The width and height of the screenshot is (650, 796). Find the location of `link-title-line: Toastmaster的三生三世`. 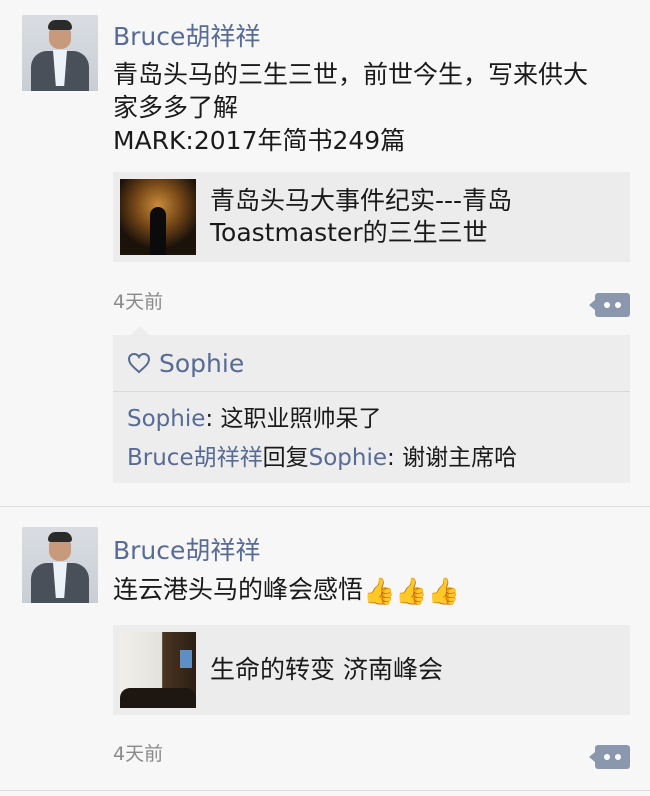

link-title-line: Toastmaster的三生三世 is located at coordinates (349, 232).